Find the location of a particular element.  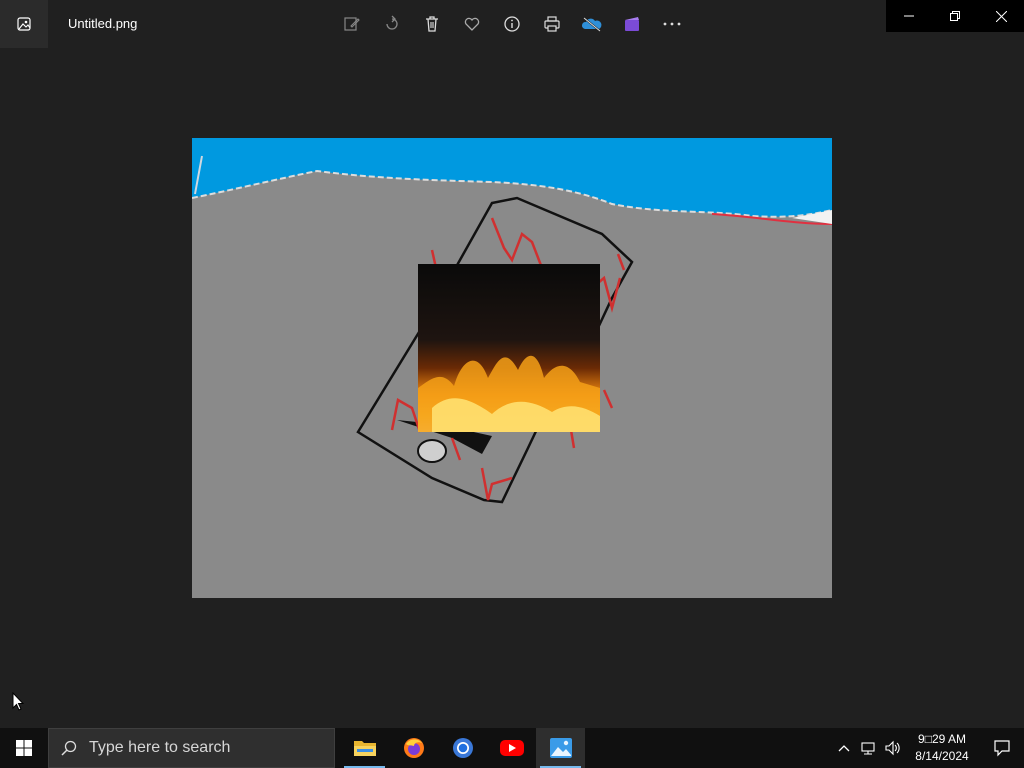

info-icon is located at coordinates (512, 24).